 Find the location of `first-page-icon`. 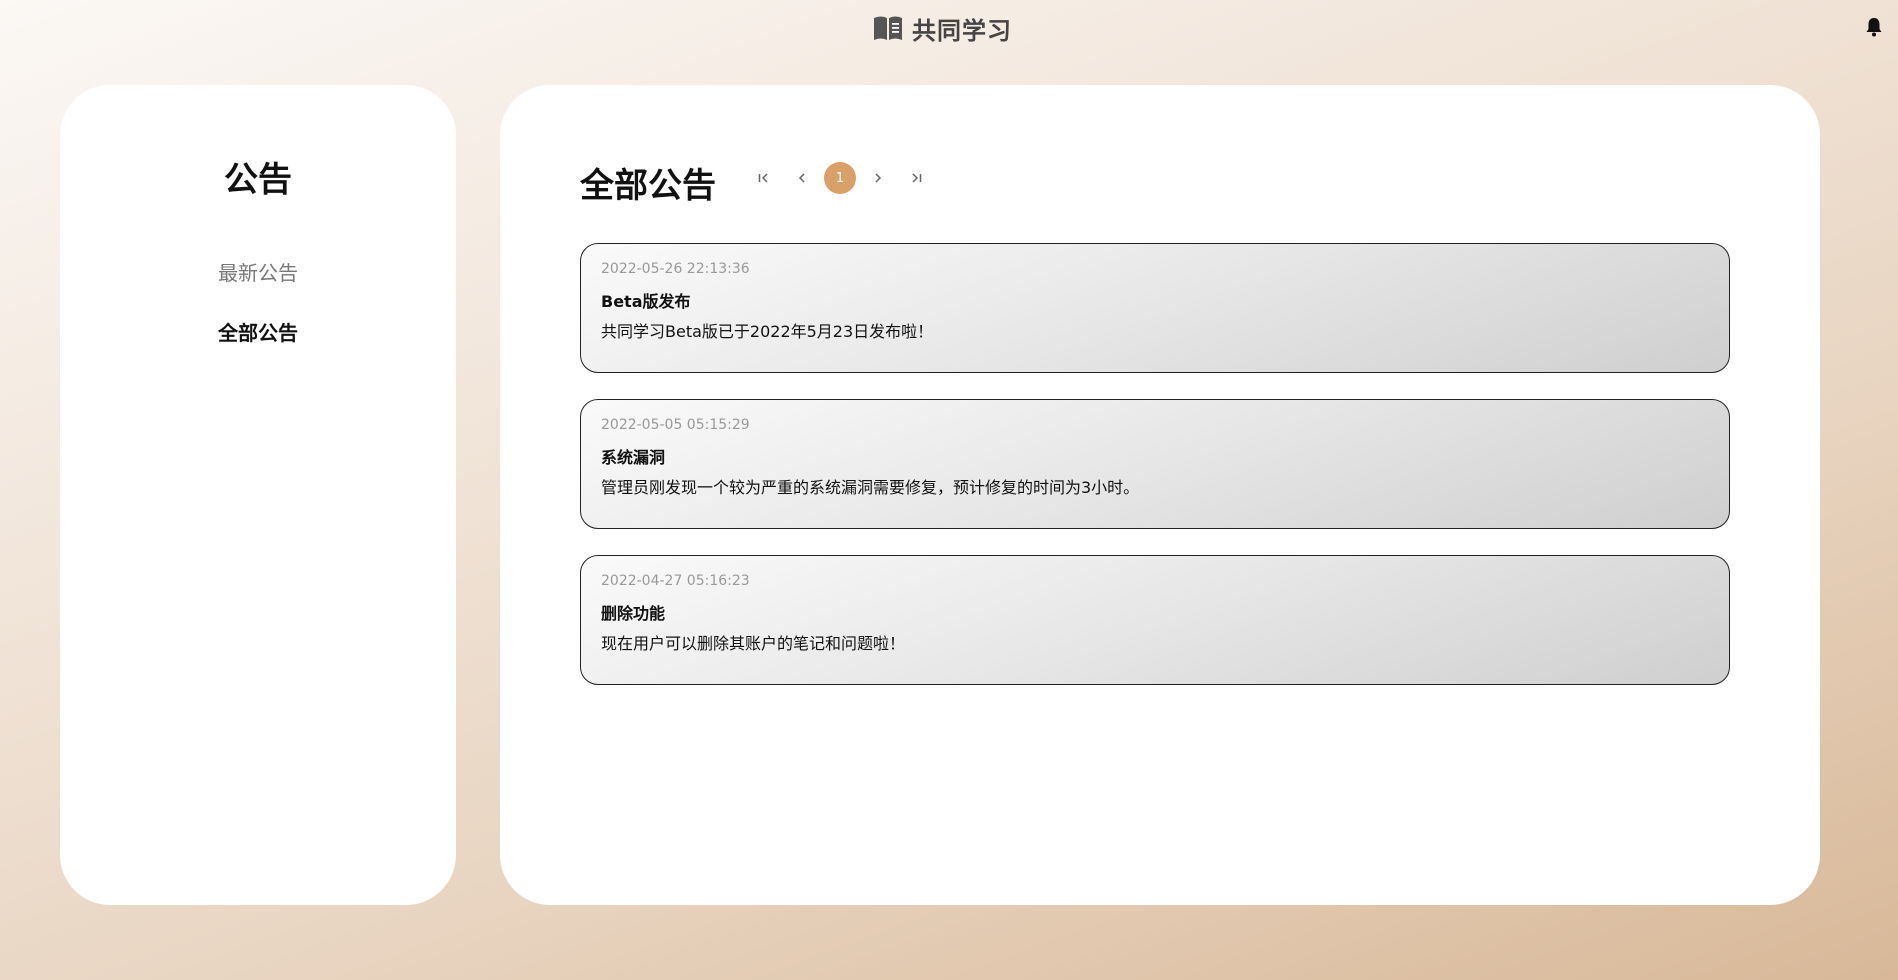

first-page-icon is located at coordinates (764, 178).